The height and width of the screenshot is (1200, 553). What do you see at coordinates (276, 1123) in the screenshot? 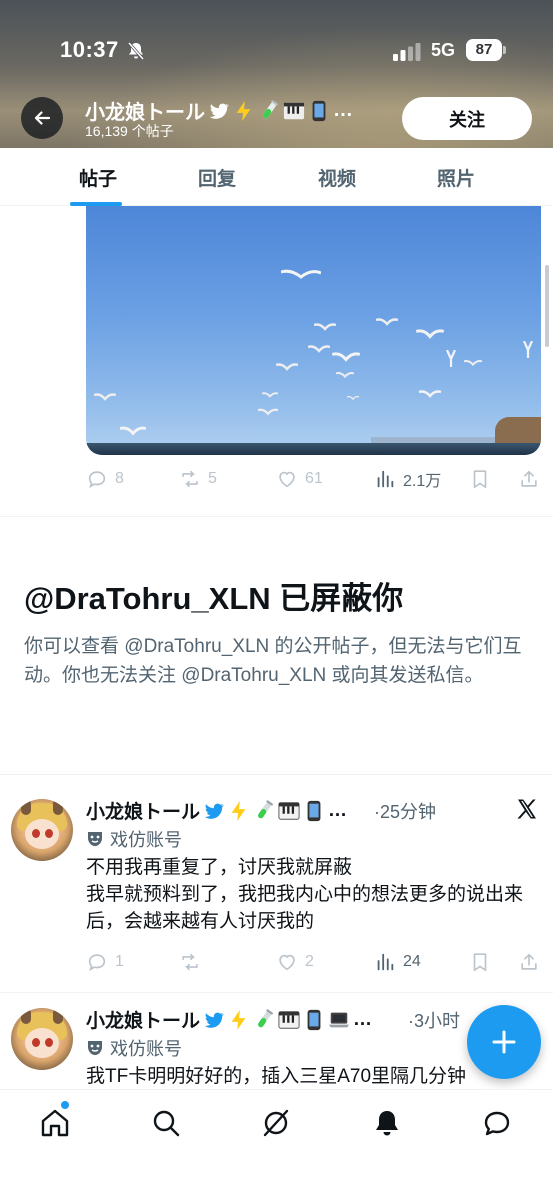
I see `grok-icon` at bounding box center [276, 1123].